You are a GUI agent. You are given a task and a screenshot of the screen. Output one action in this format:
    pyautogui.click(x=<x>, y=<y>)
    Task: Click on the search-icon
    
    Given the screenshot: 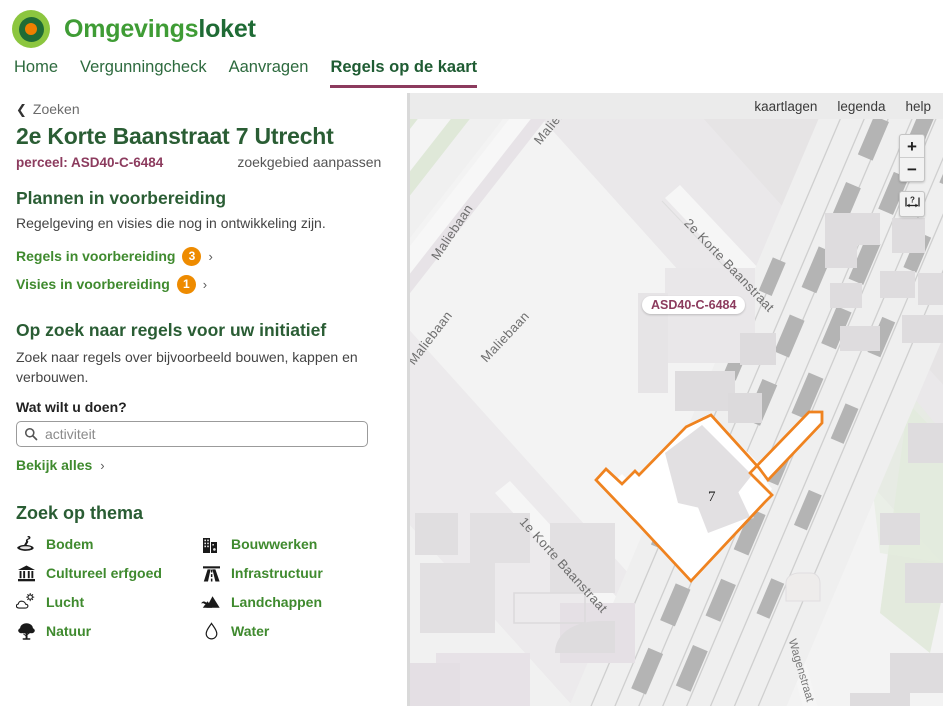 What is the action you would take?
    pyautogui.click(x=31, y=434)
    